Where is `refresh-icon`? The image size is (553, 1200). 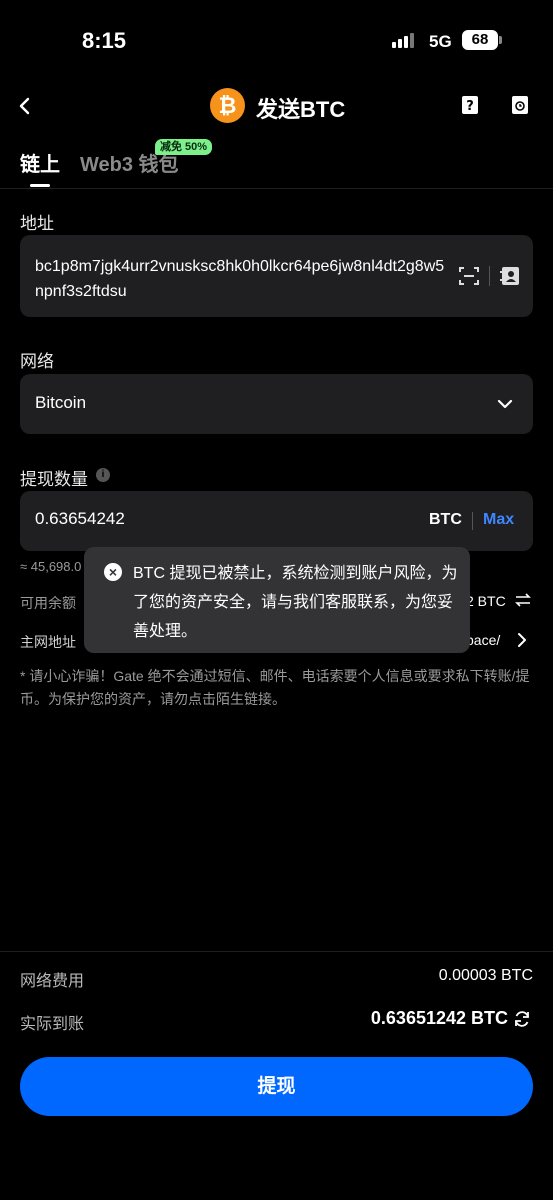
refresh-icon is located at coordinates (522, 1019).